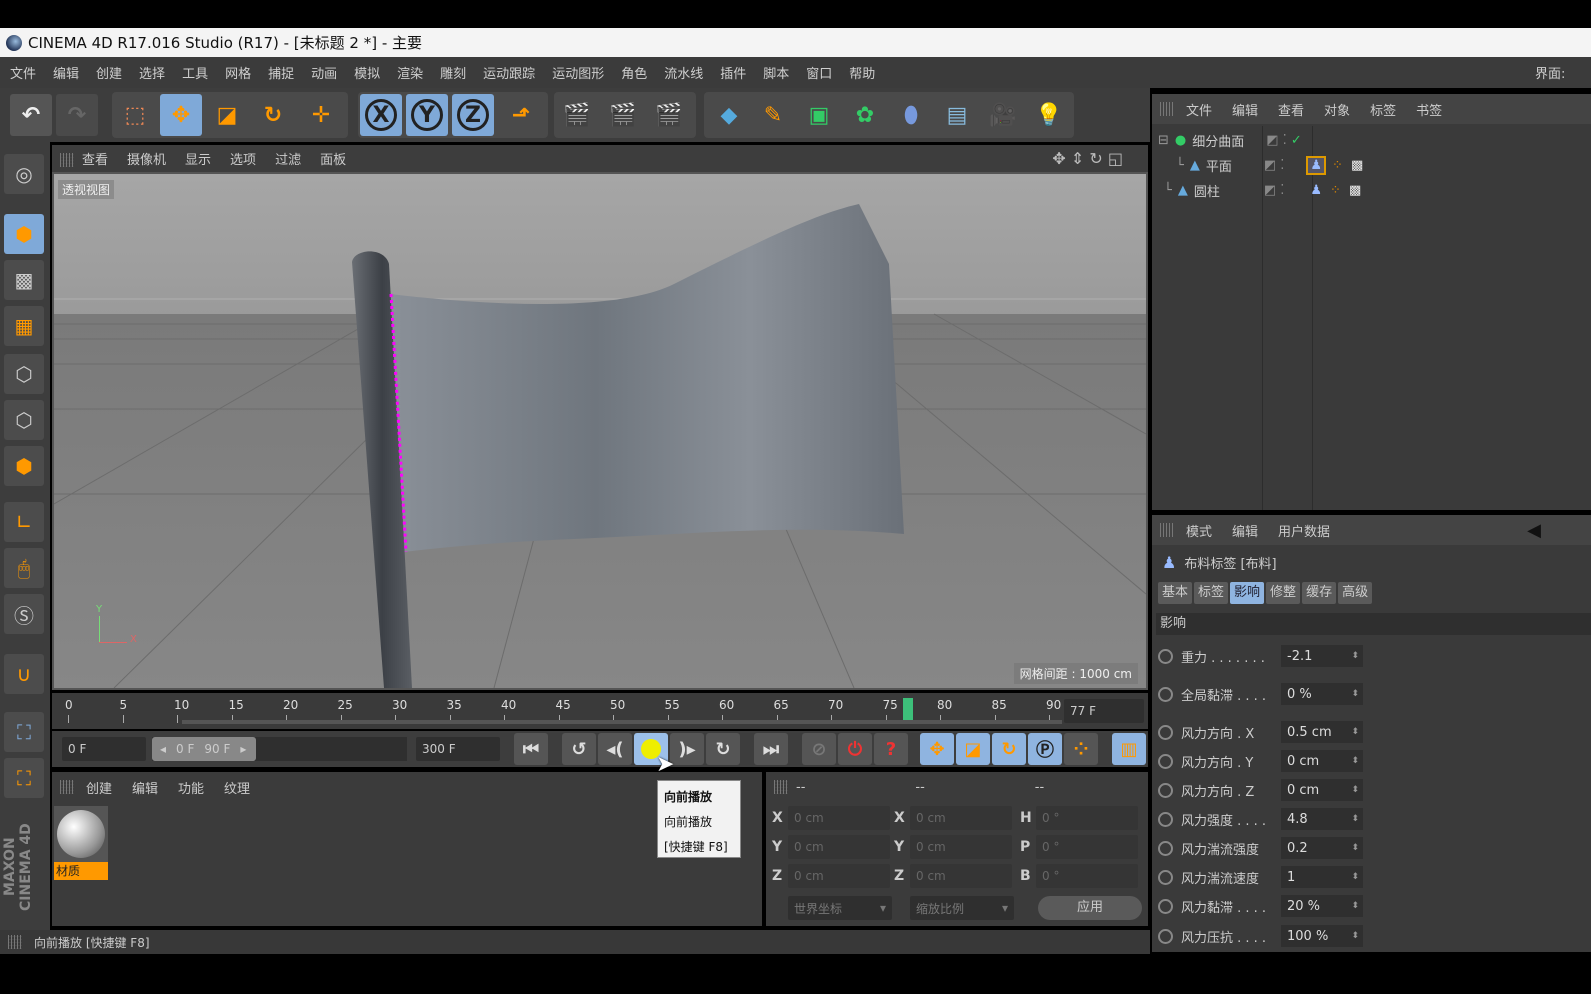  What do you see at coordinates (24, 420) in the screenshot?
I see `edges-mode-icon: ⬡` at bounding box center [24, 420].